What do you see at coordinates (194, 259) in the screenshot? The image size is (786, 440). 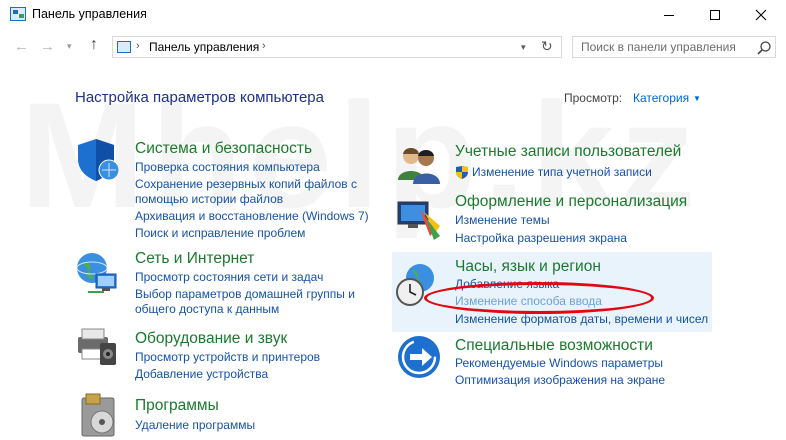 I see `category-network-internet: Сеть и Интернет` at bounding box center [194, 259].